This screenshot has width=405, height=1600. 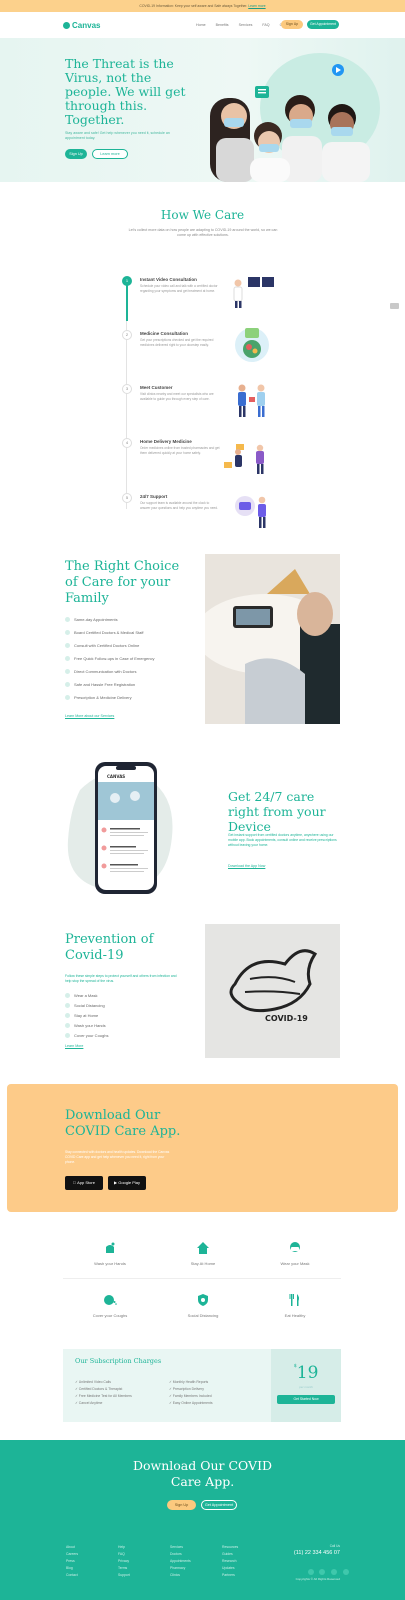 I want to click on footer-link: Careers, so click(x=72, y=1554).